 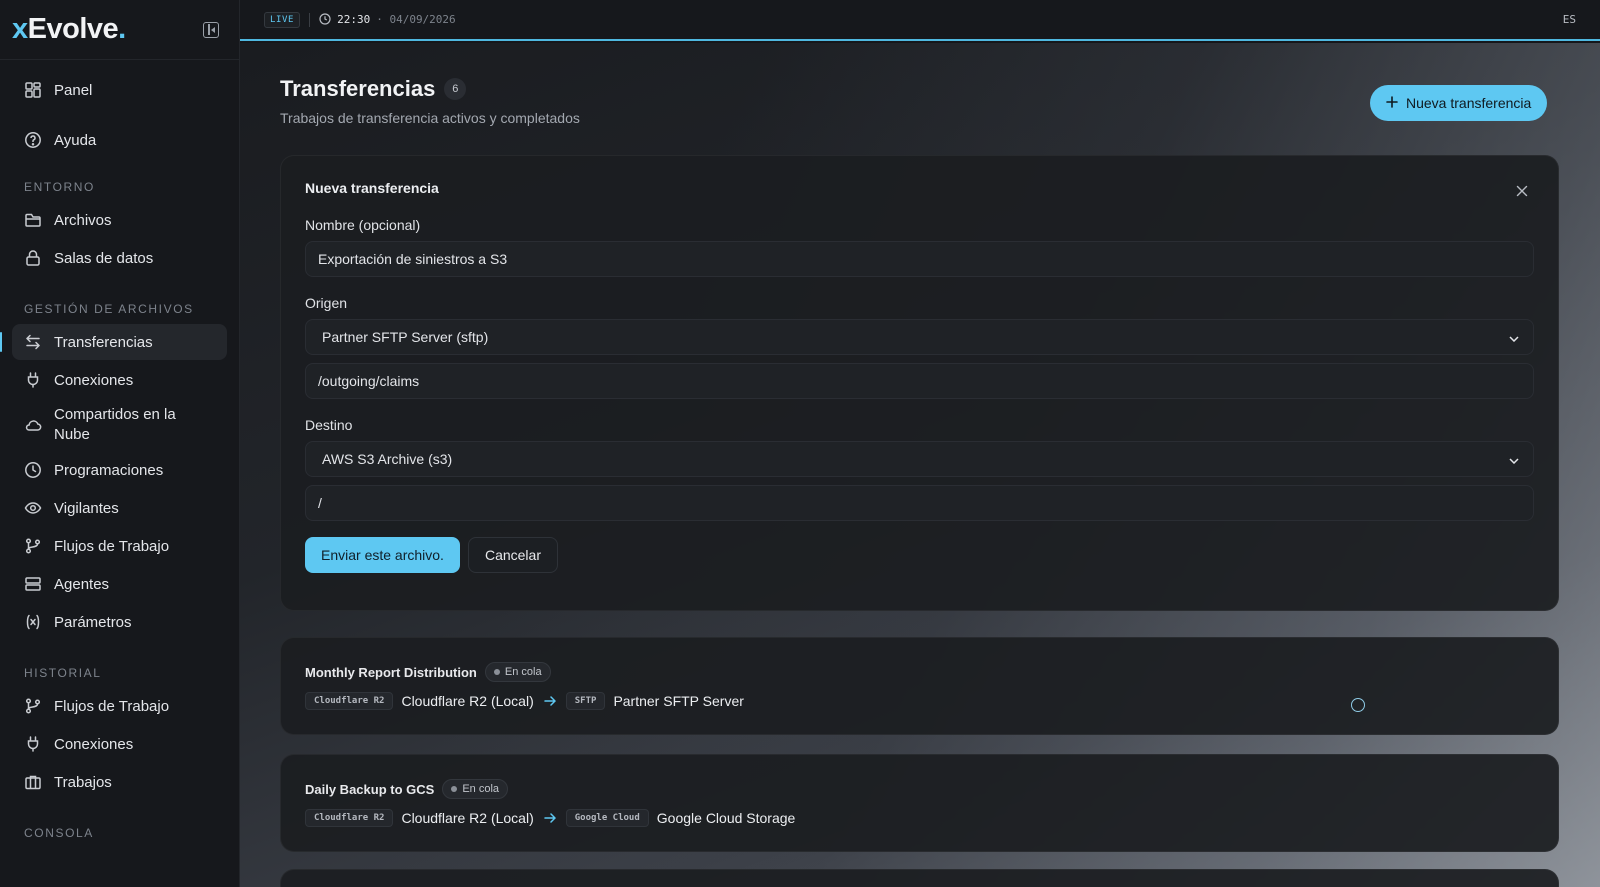 What do you see at coordinates (33, 258) in the screenshot?
I see `lock-icon` at bounding box center [33, 258].